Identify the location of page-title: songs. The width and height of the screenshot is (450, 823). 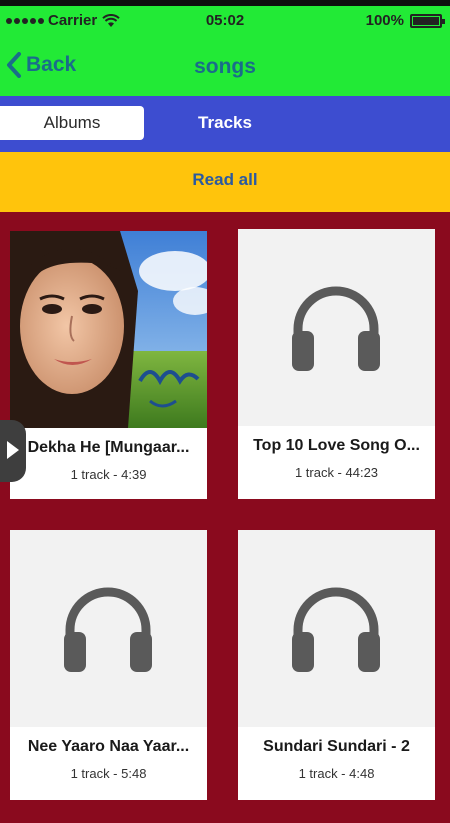
(225, 66).